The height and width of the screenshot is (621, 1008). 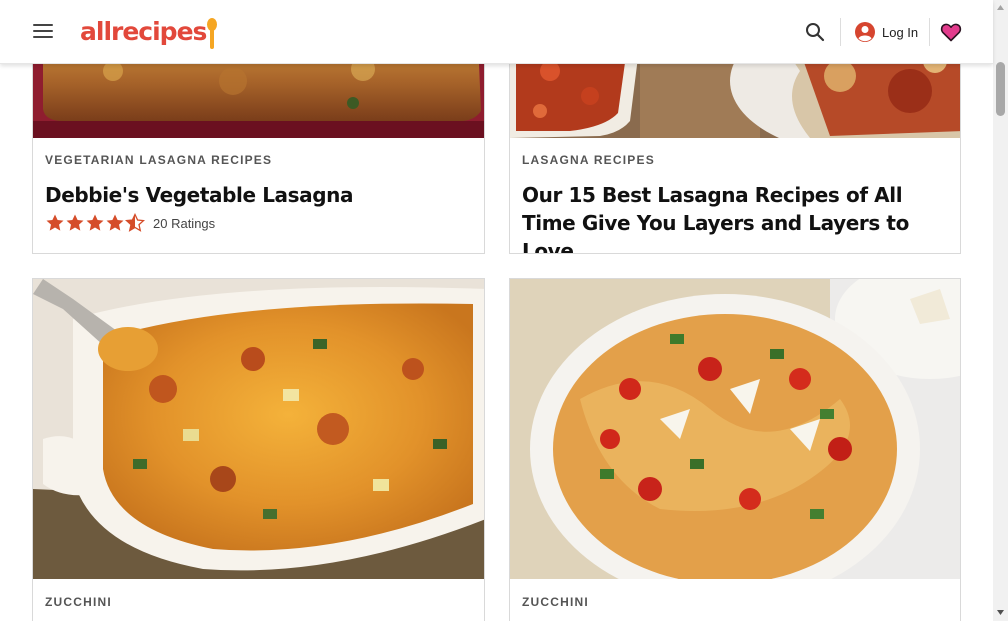 I want to click on card-tag: VEGETARIAN LASAGNA RECIPES, so click(x=258, y=160).